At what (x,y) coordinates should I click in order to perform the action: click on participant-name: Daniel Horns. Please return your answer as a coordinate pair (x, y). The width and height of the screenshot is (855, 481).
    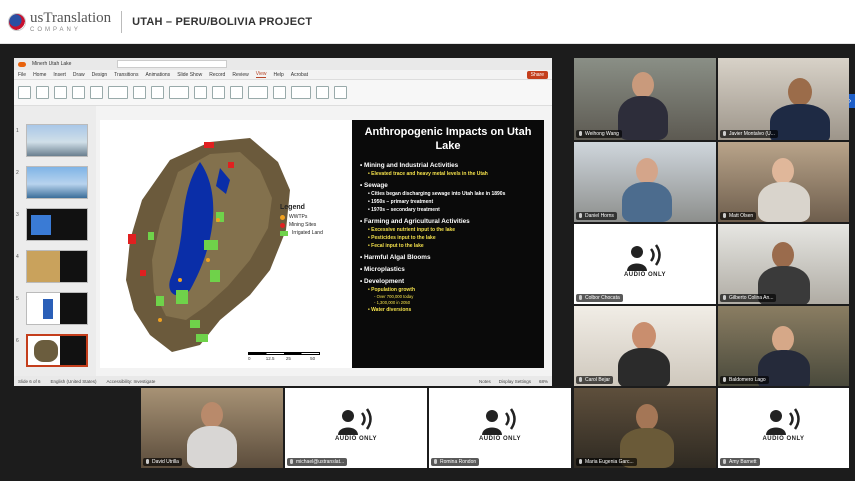
    Looking at the image, I should click on (596, 216).